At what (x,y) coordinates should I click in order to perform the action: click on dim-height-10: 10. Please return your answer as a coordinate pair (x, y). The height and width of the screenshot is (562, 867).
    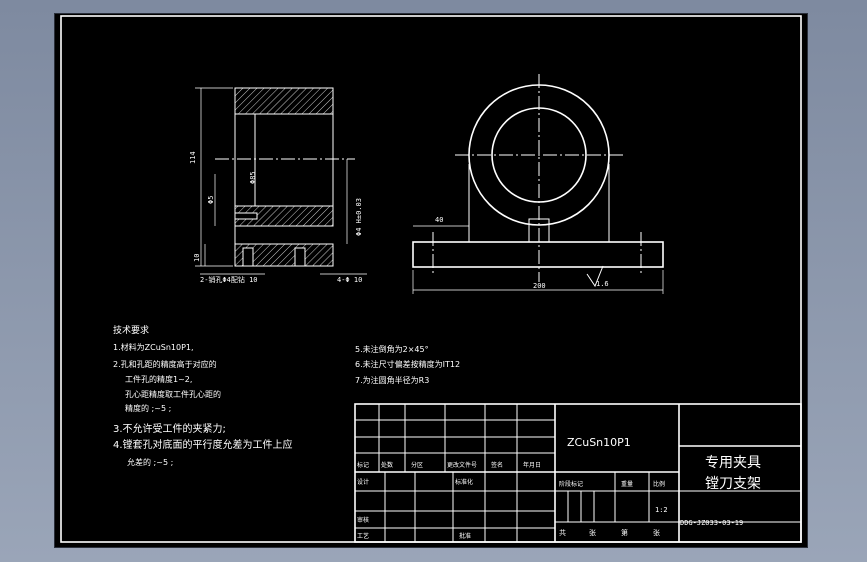
    Looking at the image, I should click on (197, 258).